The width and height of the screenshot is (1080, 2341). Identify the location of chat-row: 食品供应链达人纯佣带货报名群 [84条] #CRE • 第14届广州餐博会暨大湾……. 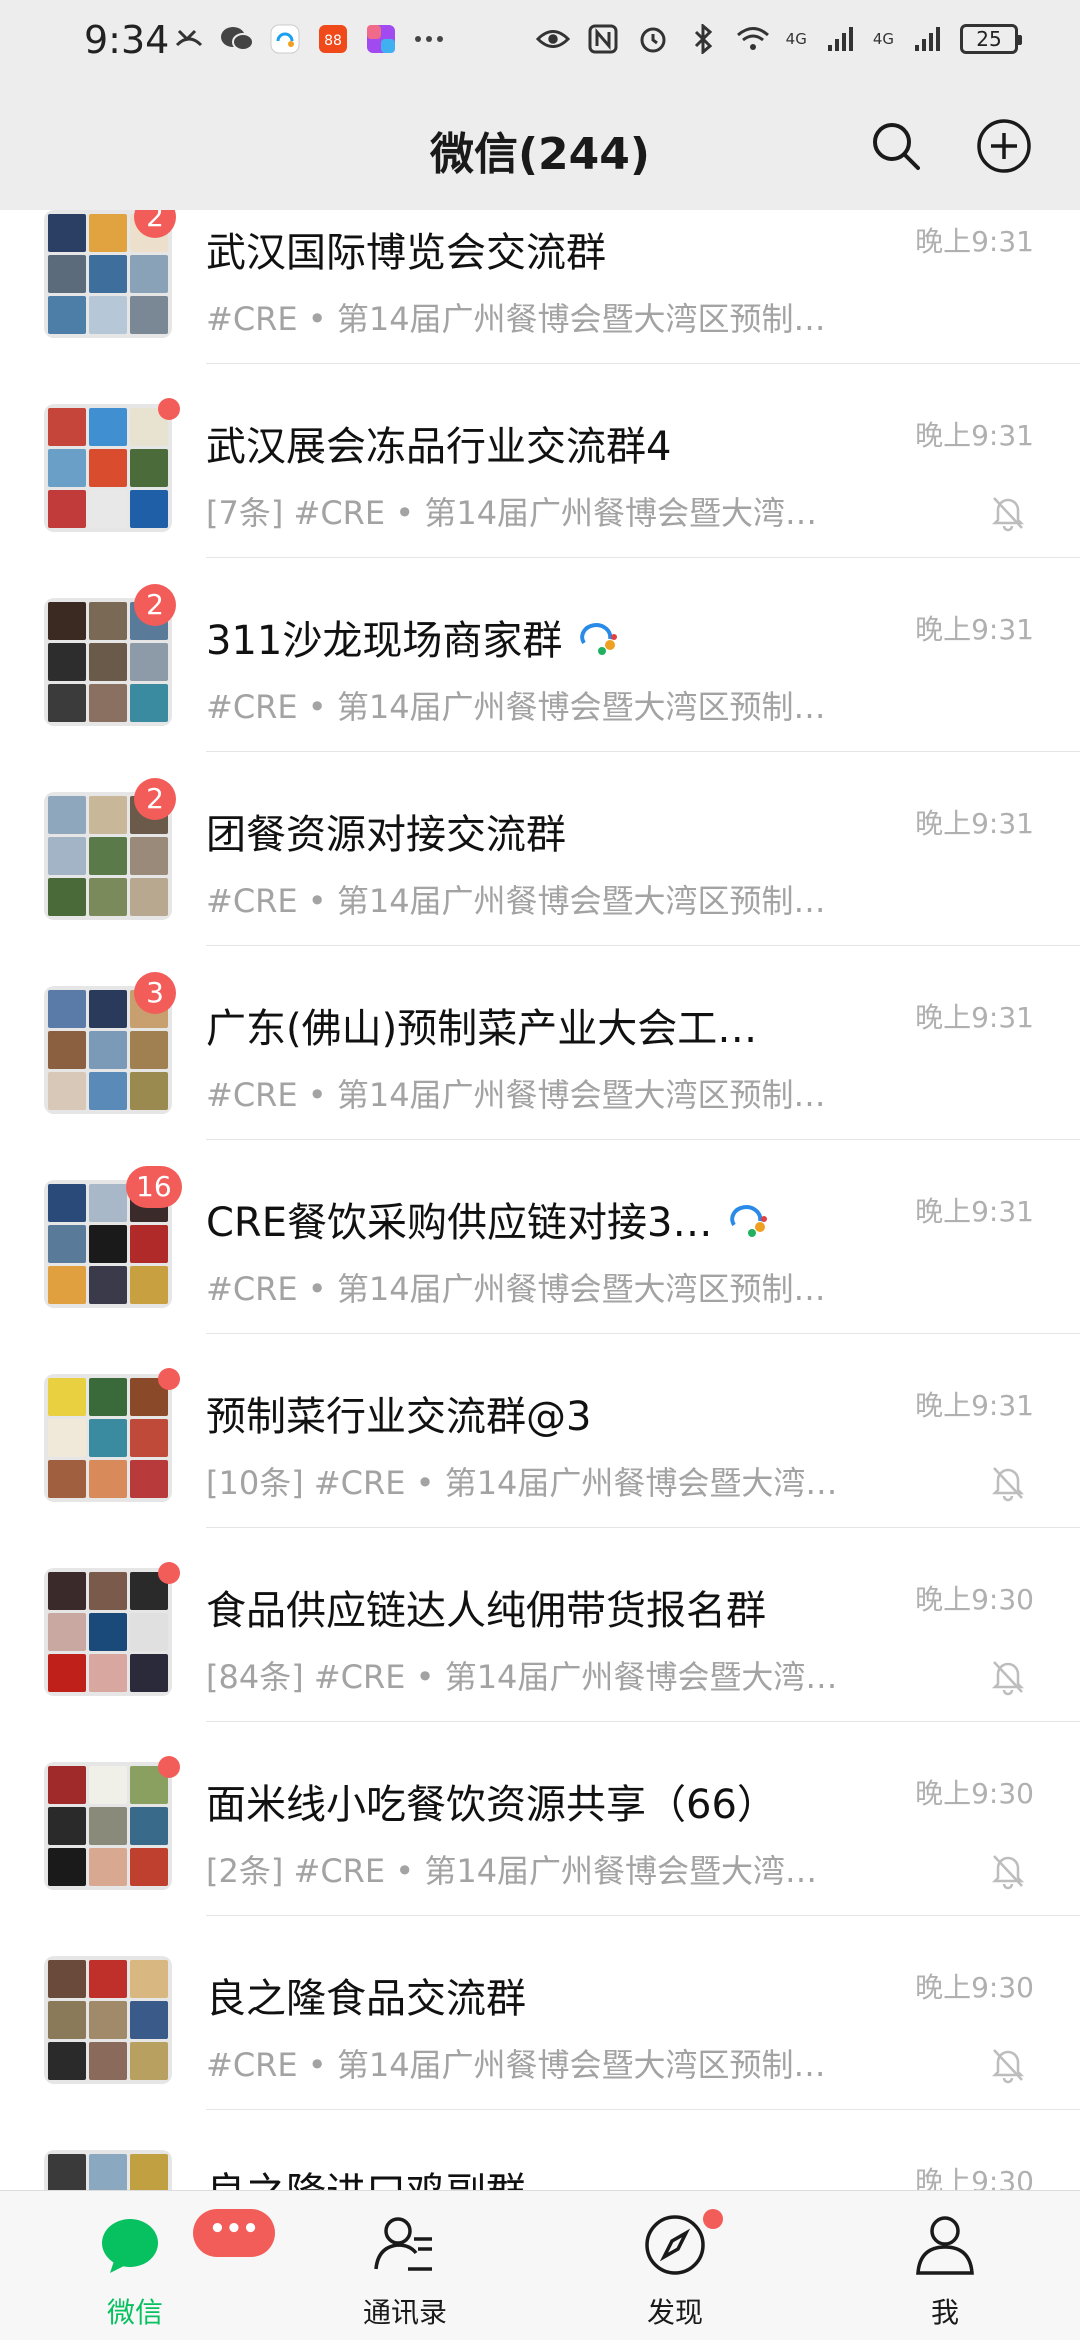
(540, 1625).